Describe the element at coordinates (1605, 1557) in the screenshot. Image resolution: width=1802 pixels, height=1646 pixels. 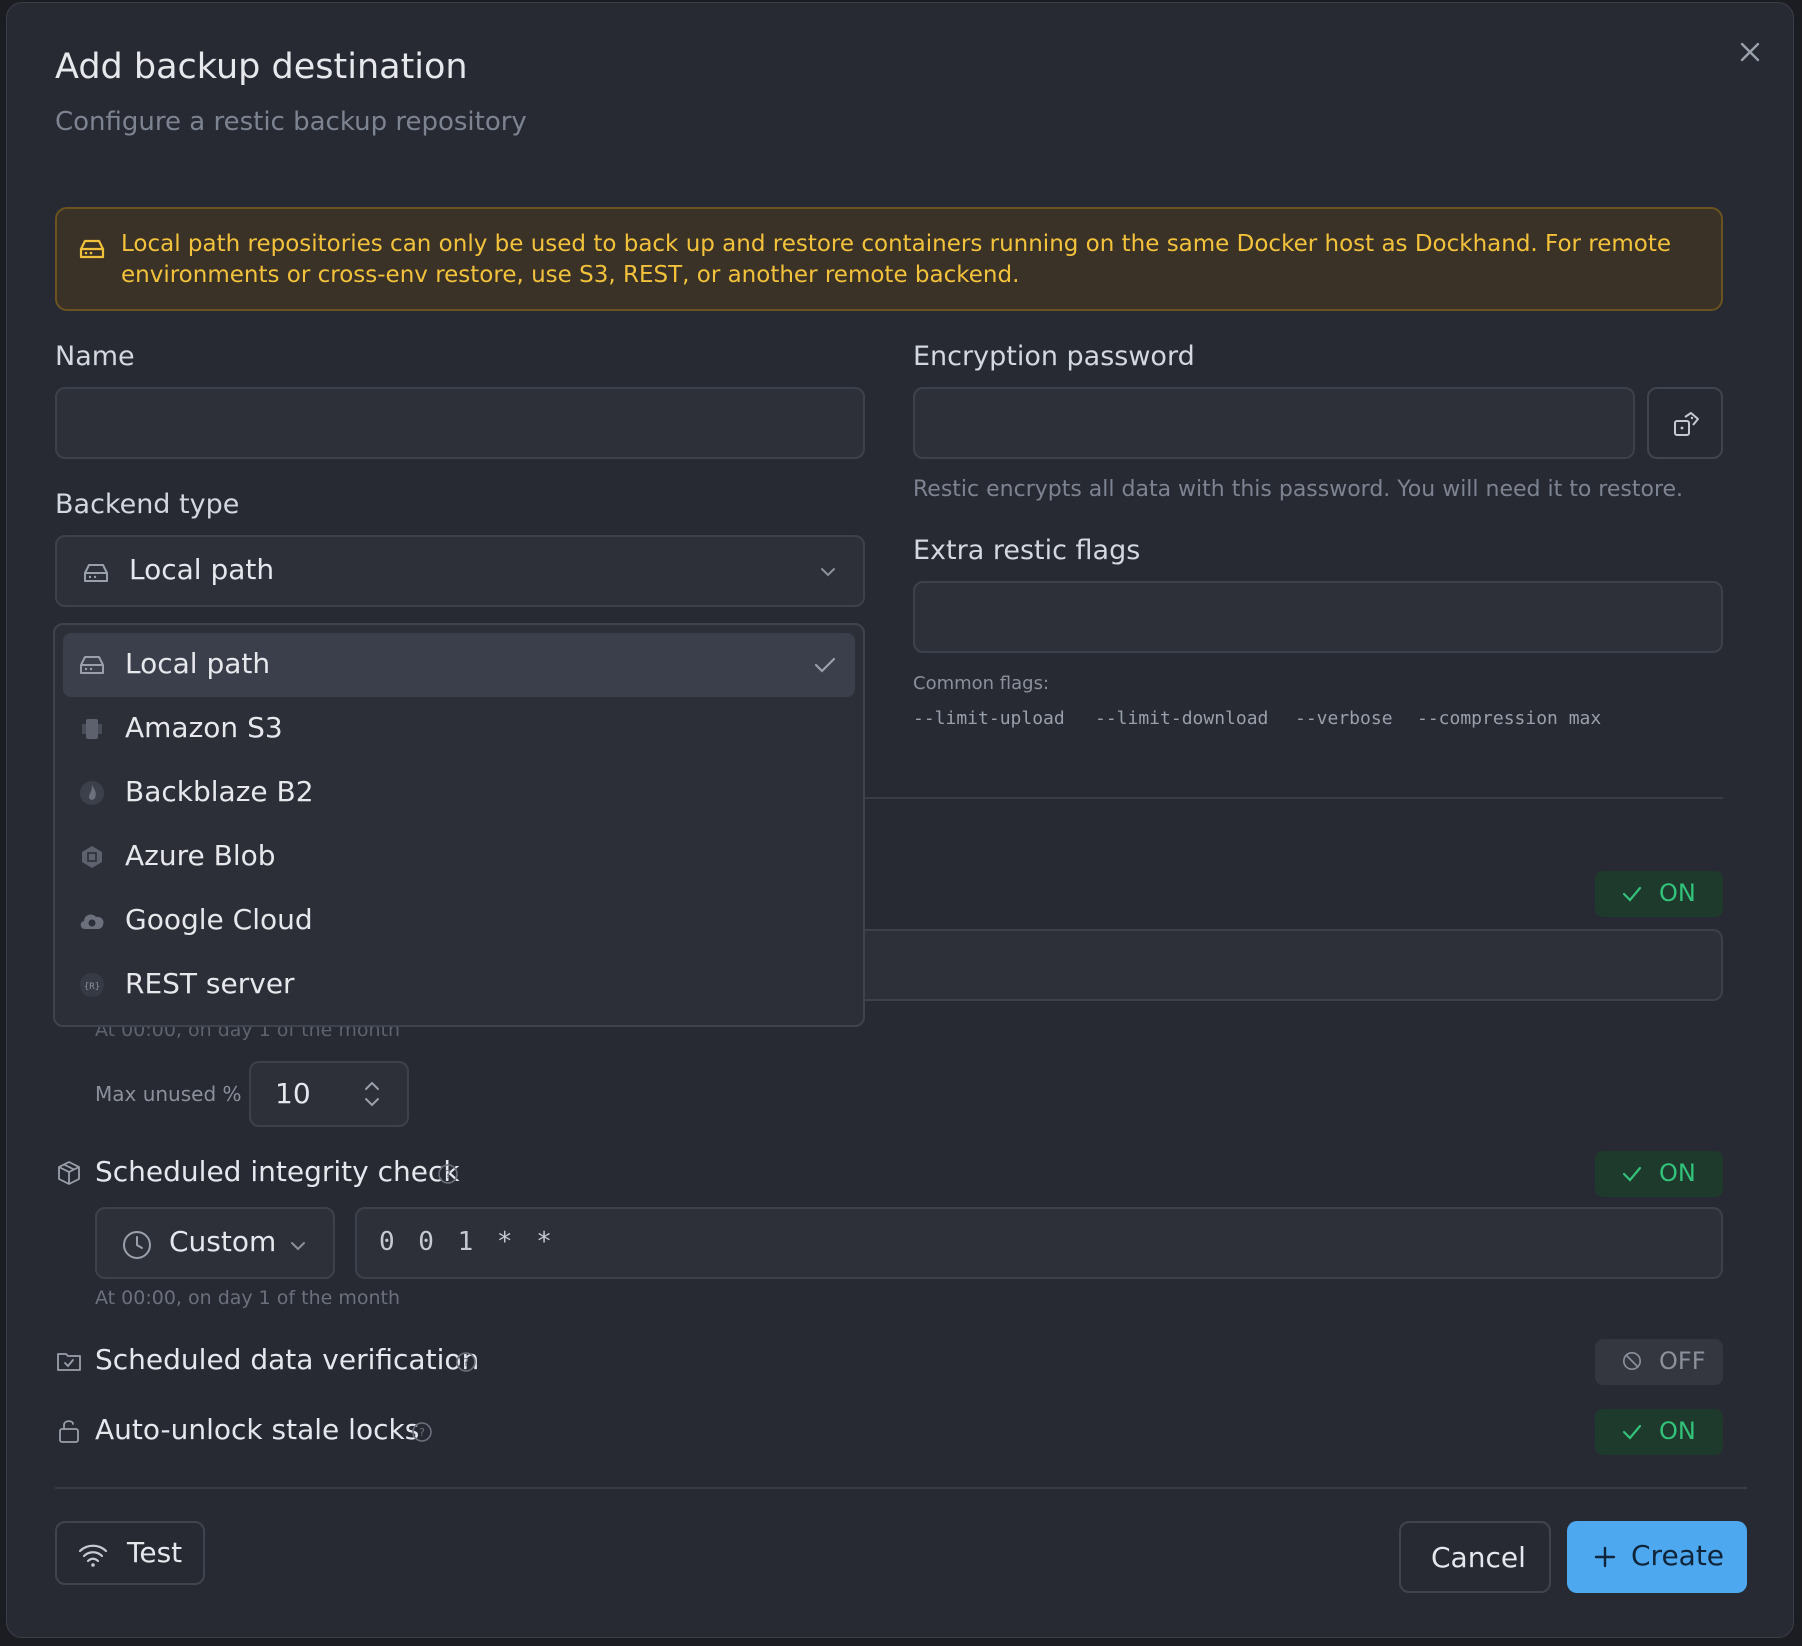
I see `plus-icon` at that location.